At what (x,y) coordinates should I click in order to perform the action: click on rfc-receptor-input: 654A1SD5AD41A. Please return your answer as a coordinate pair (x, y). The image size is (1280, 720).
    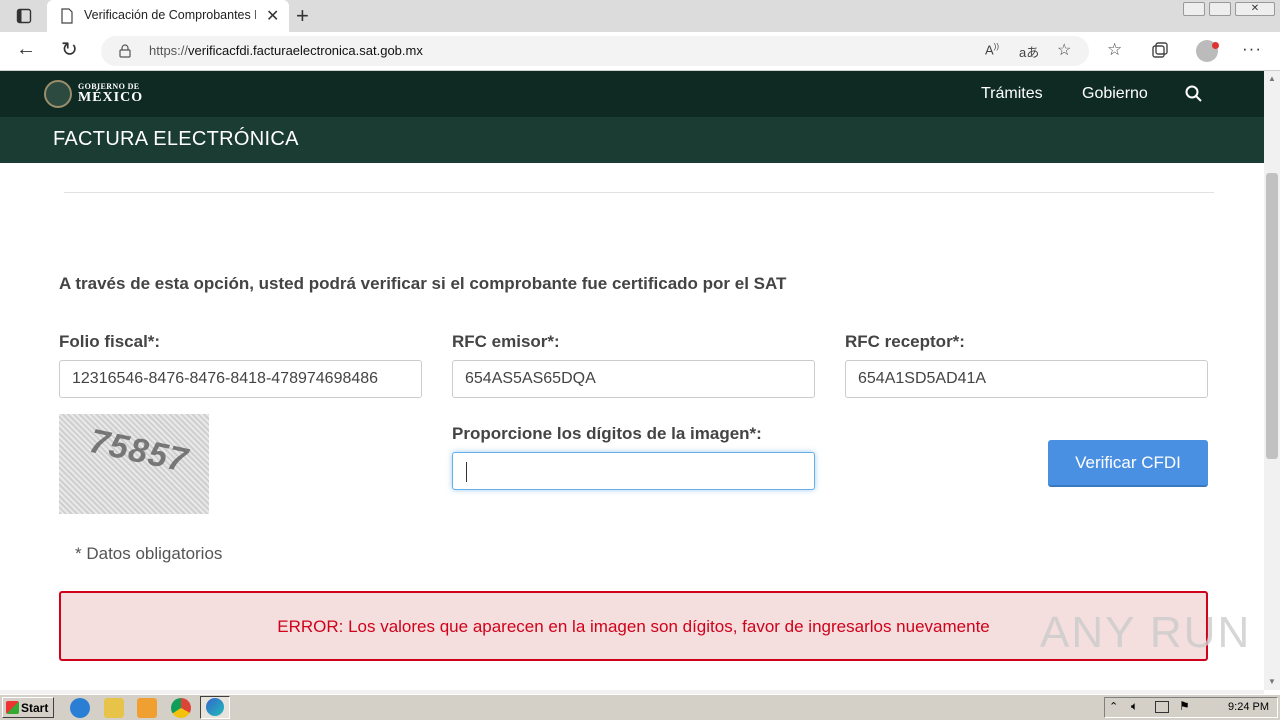
    Looking at the image, I should click on (1026, 379).